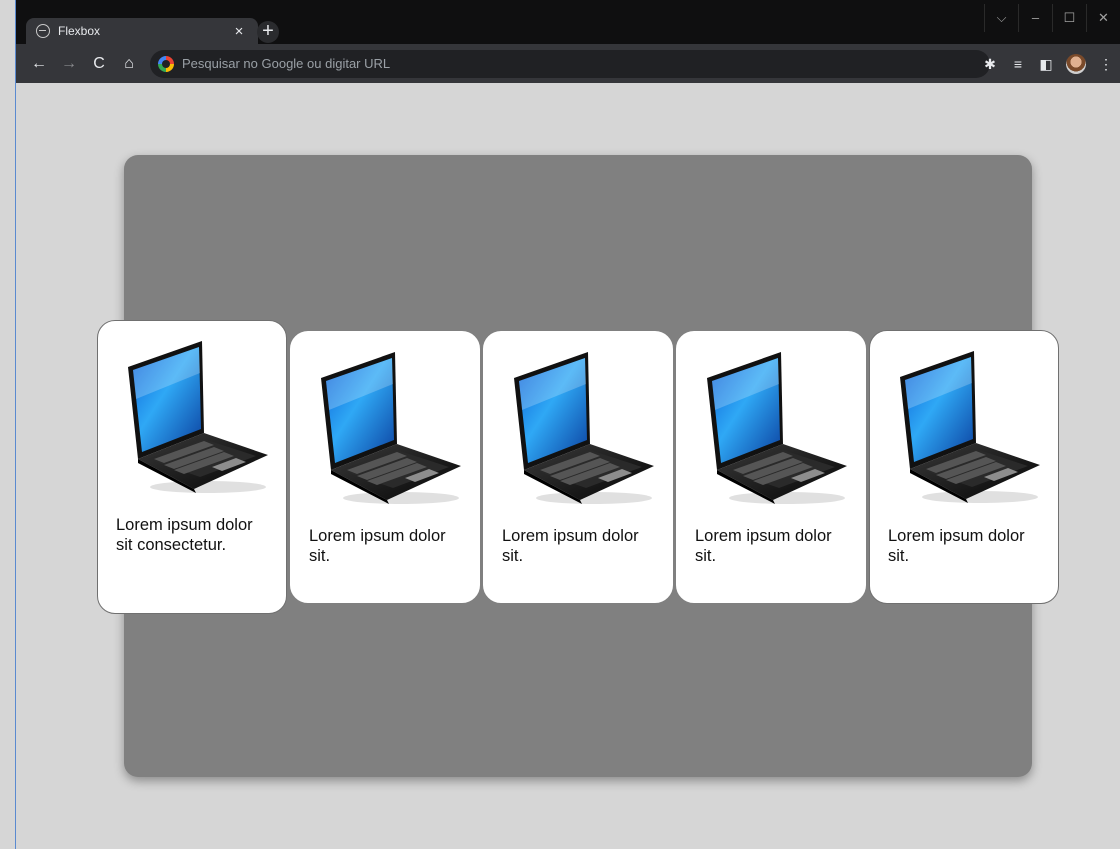 Image resolution: width=1120 pixels, height=849 pixels. What do you see at coordinates (8, 424) in the screenshot?
I see `window-left-edge` at bounding box center [8, 424].